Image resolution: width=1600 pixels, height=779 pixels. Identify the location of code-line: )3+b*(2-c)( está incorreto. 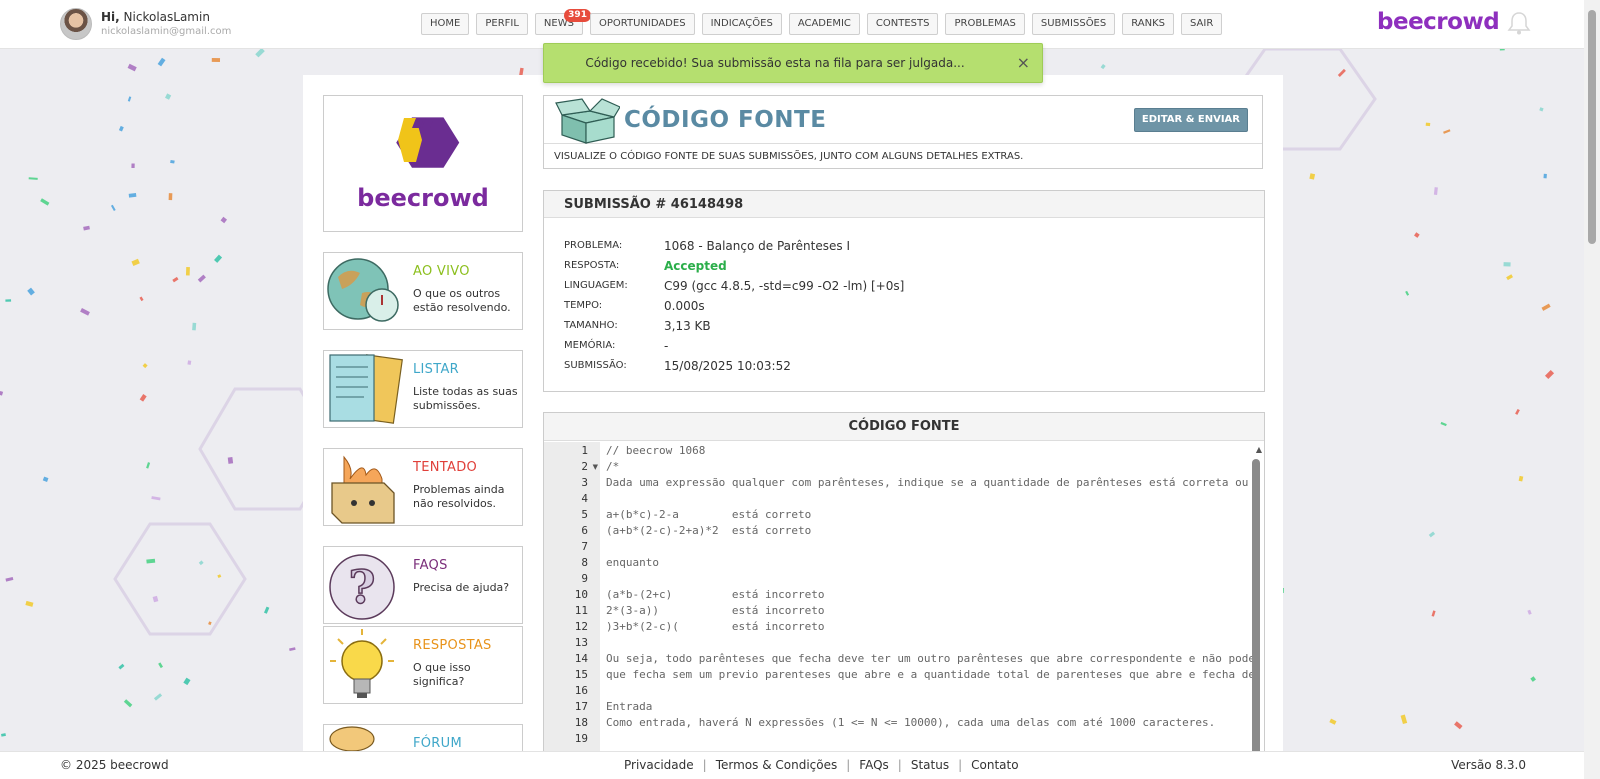
(715, 626).